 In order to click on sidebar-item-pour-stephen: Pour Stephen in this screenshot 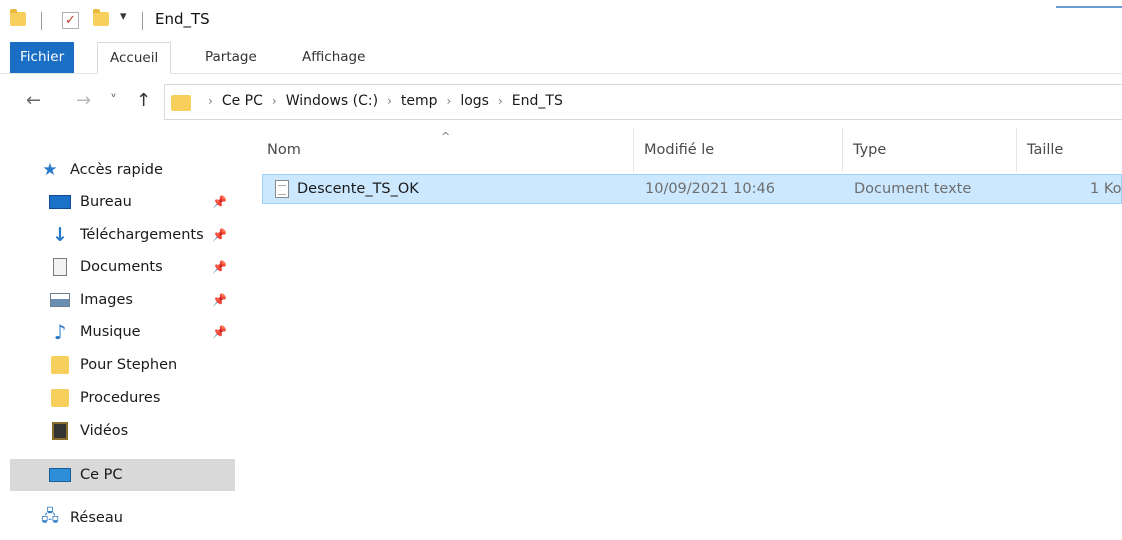, I will do `click(141, 365)`.